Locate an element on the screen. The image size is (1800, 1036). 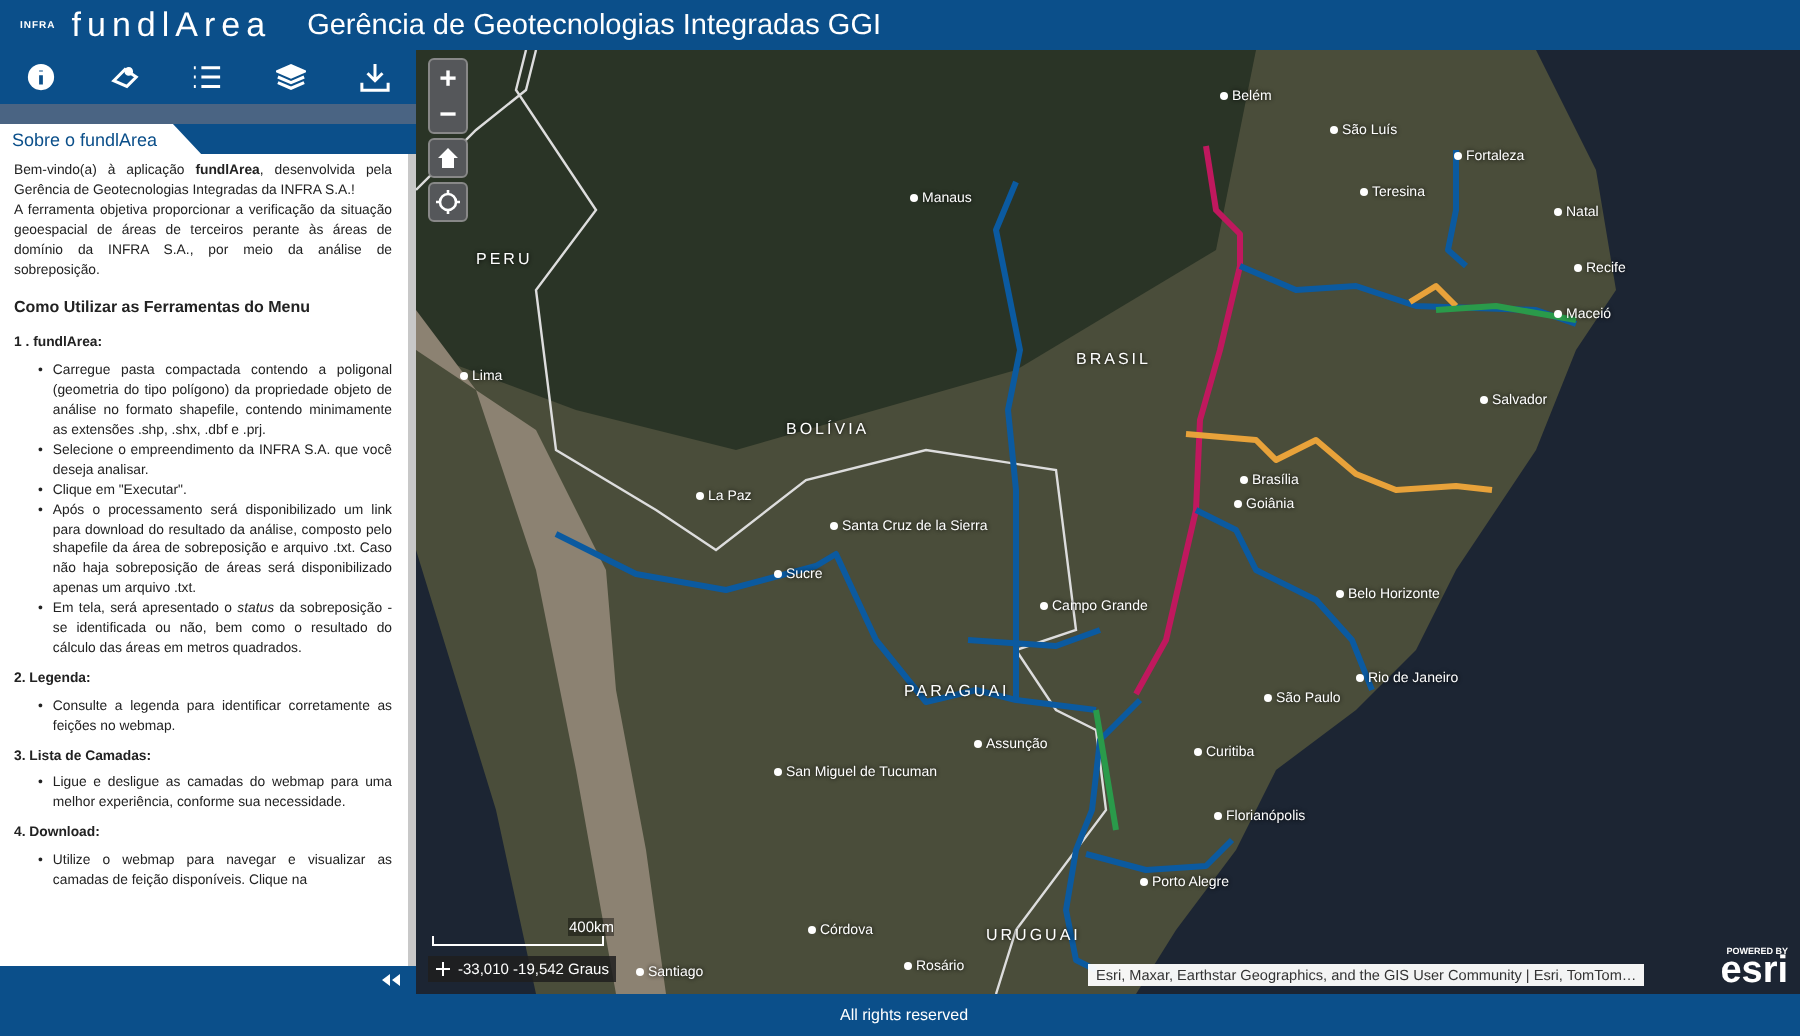
country-label: BOLÍVIA is located at coordinates (828, 429).